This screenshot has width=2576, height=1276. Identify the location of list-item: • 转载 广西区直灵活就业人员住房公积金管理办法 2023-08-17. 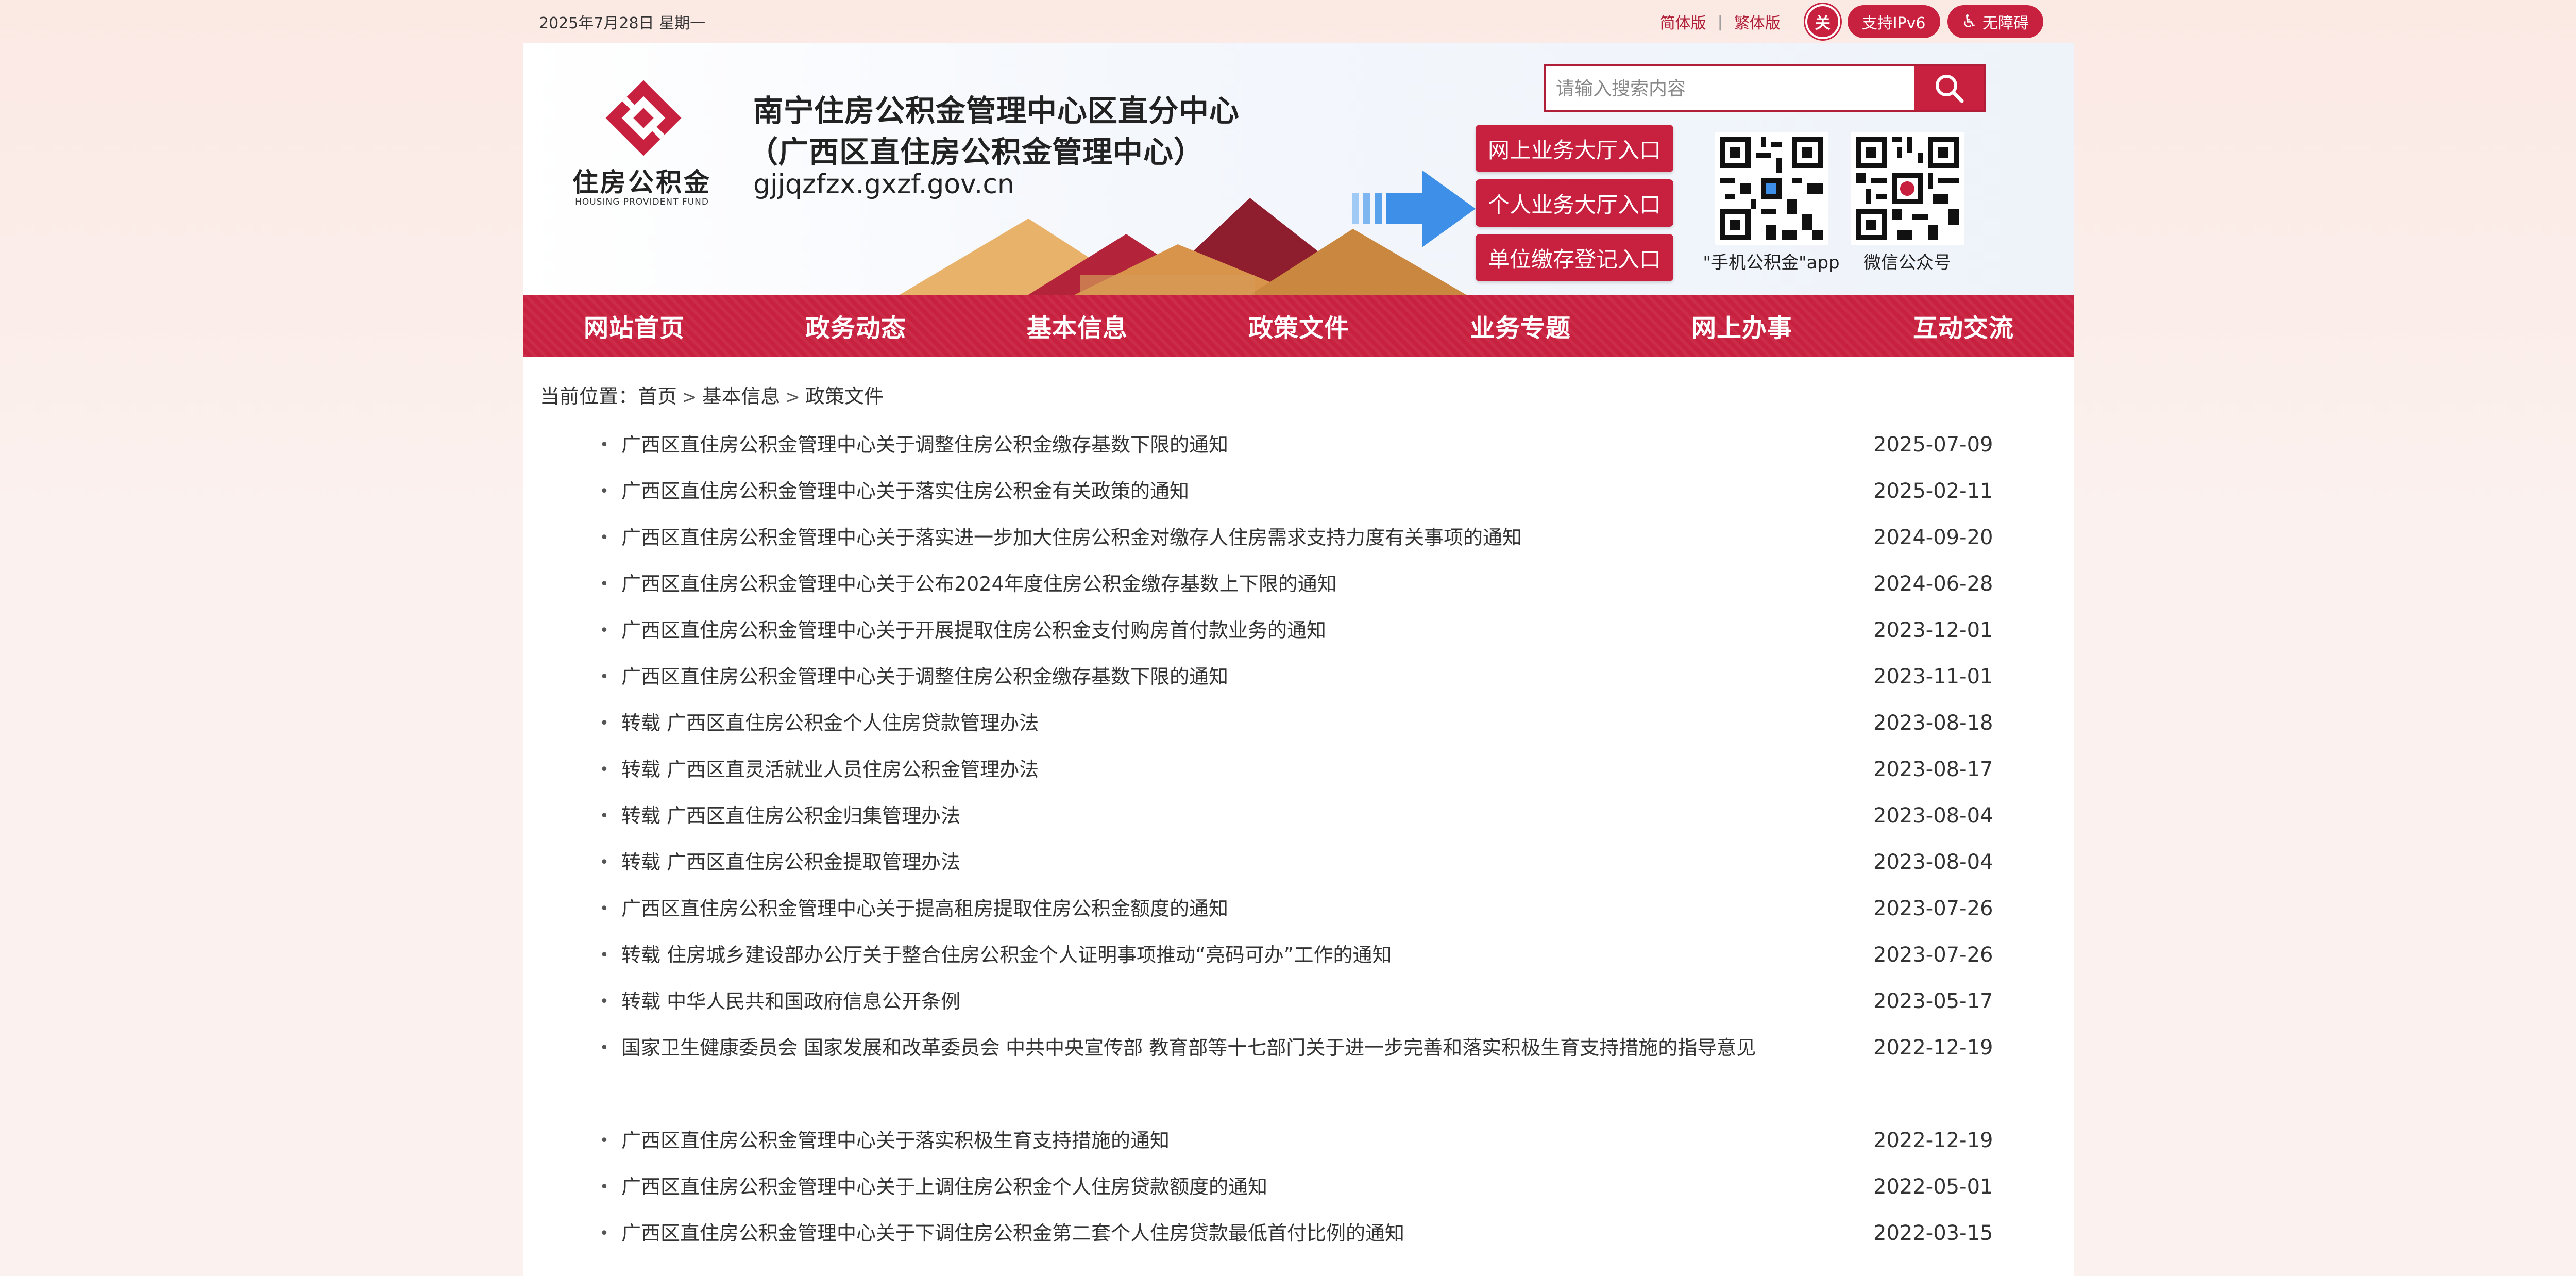
(1299, 770).